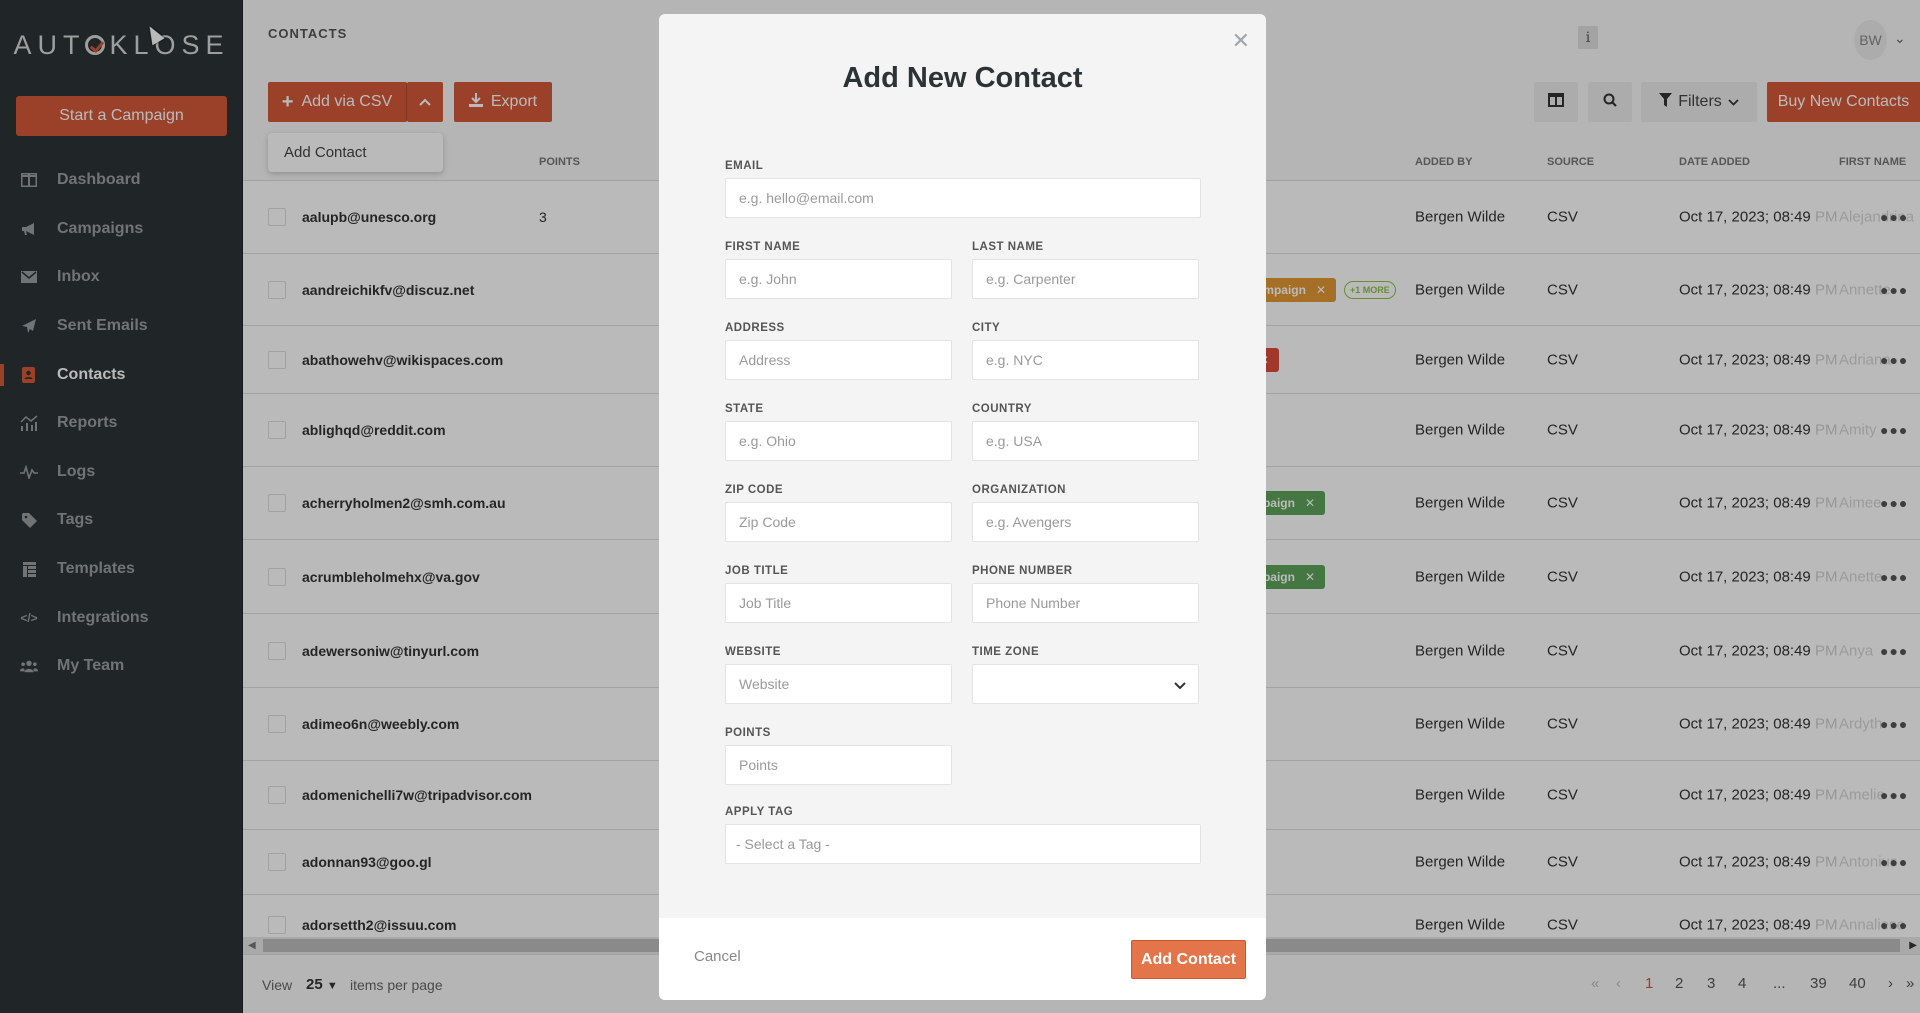 The width and height of the screenshot is (1920, 1013). I want to click on email-input, so click(963, 198).